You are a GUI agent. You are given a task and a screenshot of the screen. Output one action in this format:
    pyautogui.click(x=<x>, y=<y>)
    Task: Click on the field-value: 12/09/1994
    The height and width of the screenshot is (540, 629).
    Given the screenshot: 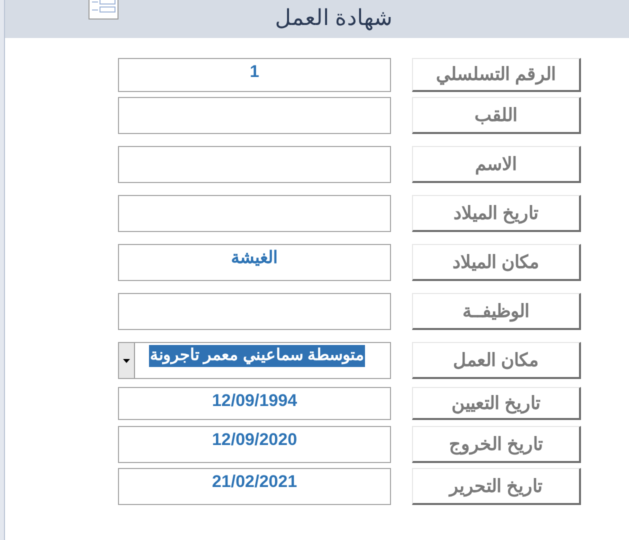 What is the action you would take?
    pyautogui.click(x=255, y=401)
    